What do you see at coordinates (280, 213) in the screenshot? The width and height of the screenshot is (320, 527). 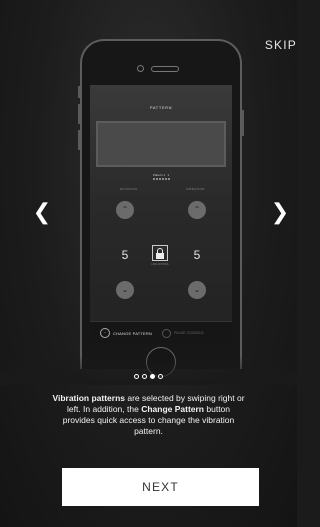 I see `chevron-right-icon: ❯` at bounding box center [280, 213].